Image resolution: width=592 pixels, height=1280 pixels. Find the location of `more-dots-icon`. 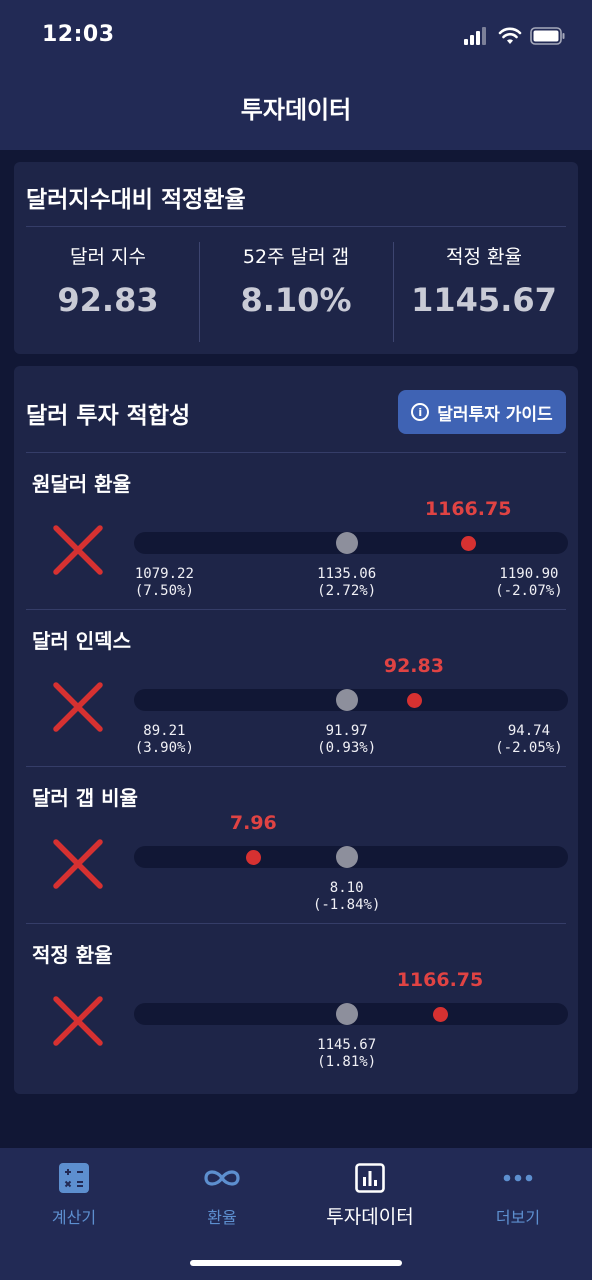

more-dots-icon is located at coordinates (518, 1178).